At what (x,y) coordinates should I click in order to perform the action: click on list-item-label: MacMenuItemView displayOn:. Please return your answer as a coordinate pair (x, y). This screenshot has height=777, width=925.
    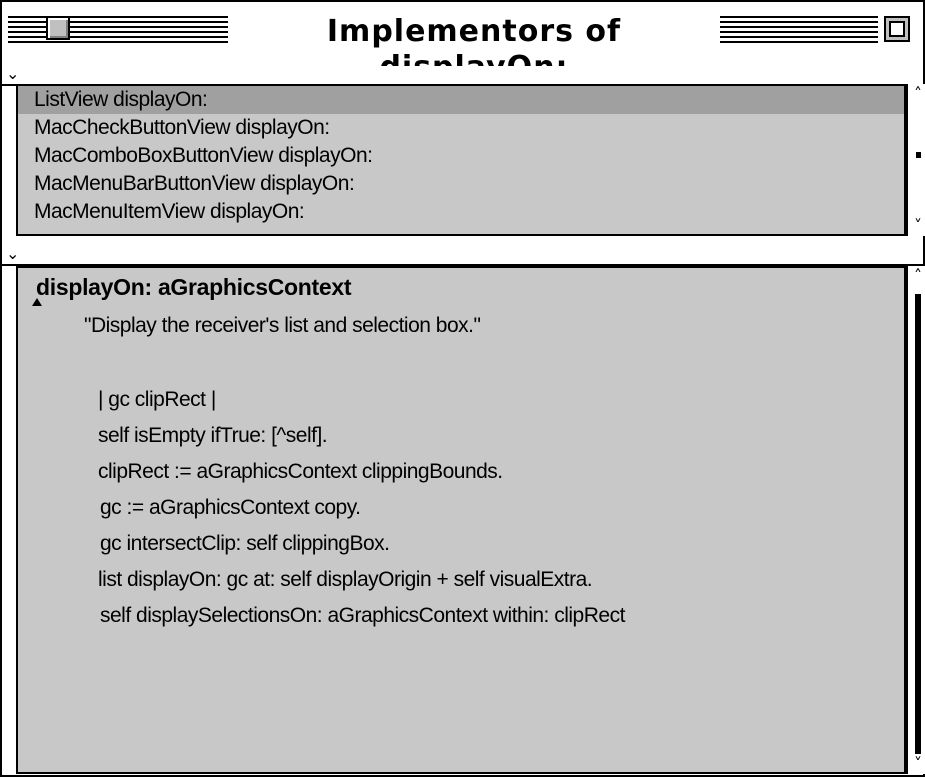
    Looking at the image, I should click on (169, 211).